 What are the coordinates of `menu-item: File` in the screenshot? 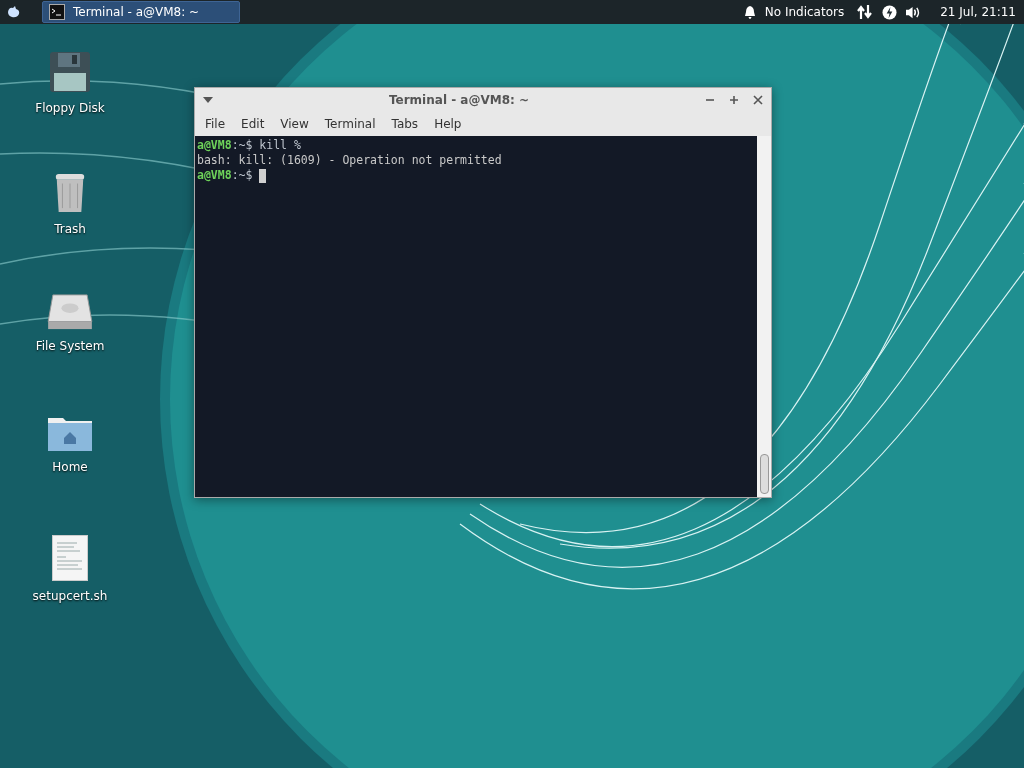 It's located at (215, 124).